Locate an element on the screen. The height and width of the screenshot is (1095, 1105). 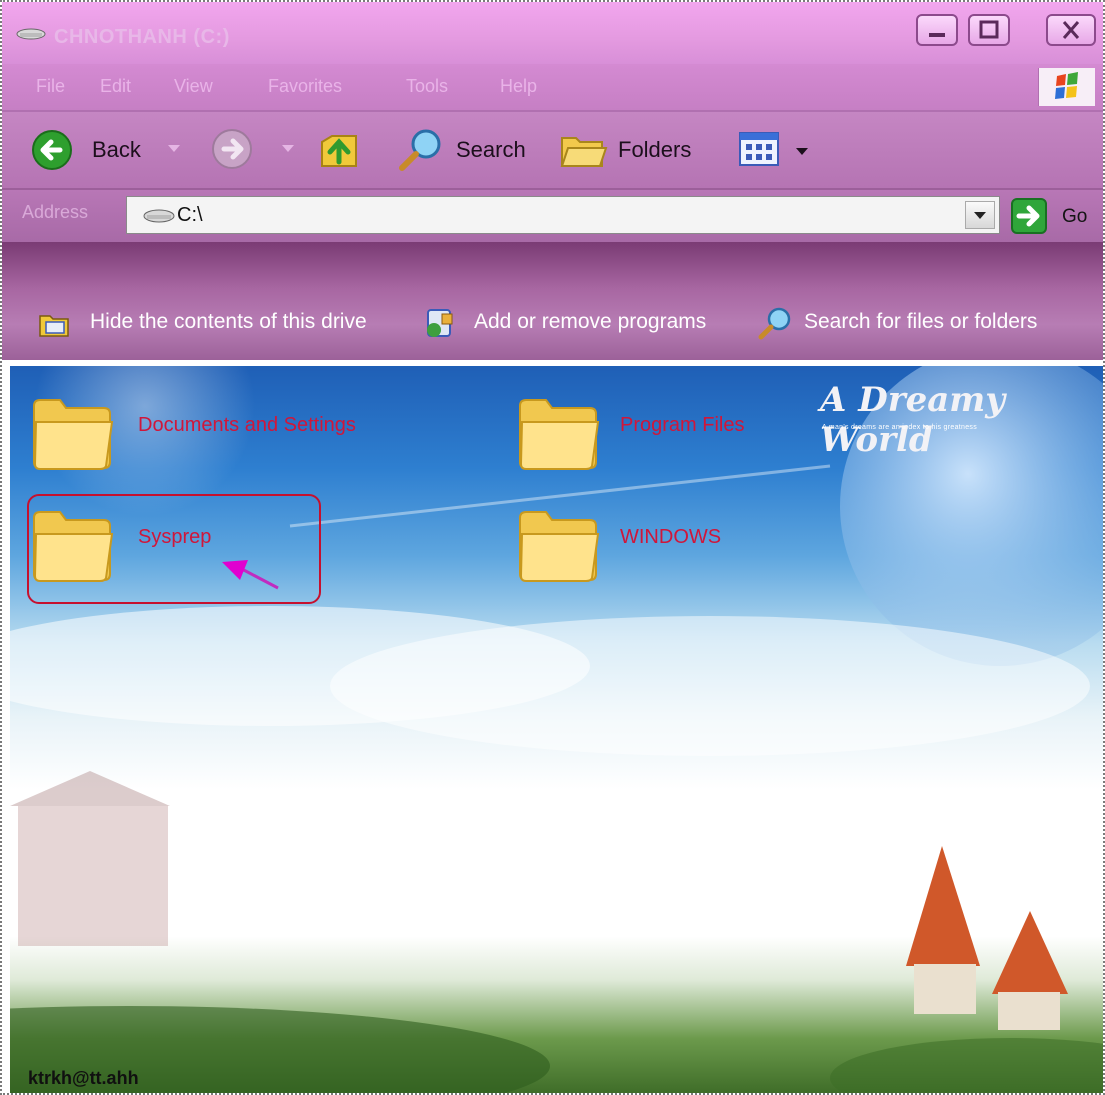
menu-edit: Edit is located at coordinates (115, 86).